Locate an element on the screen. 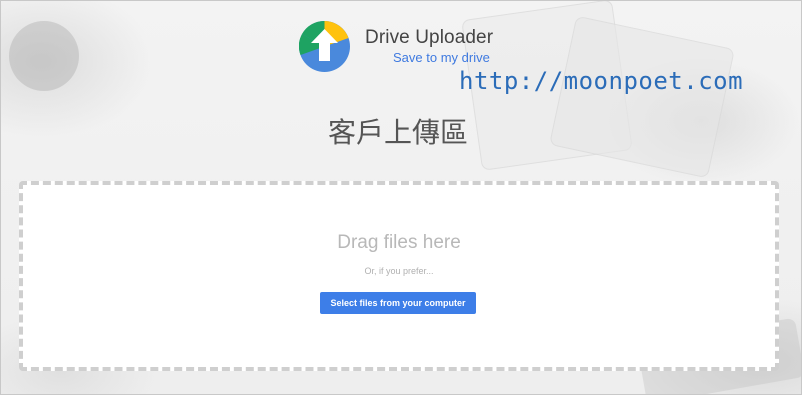 The image size is (802, 395). app-subtitle: Save to my drive is located at coordinates (441, 57).